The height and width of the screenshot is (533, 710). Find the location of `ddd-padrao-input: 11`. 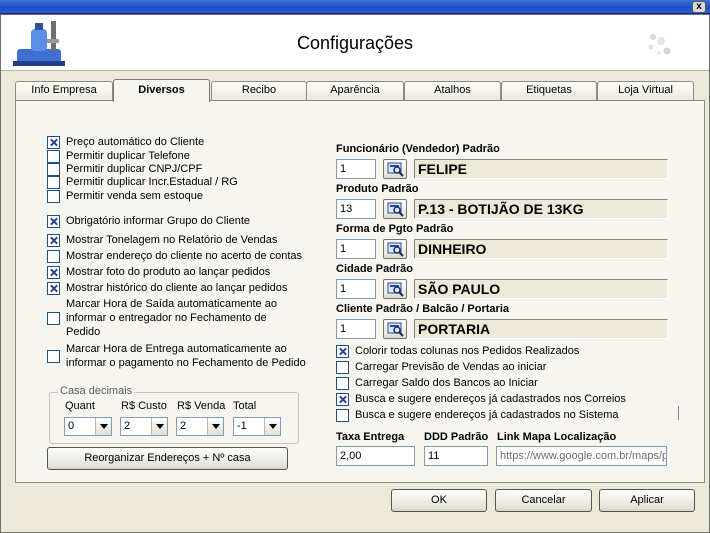

ddd-padrao-input: 11 is located at coordinates (456, 456).